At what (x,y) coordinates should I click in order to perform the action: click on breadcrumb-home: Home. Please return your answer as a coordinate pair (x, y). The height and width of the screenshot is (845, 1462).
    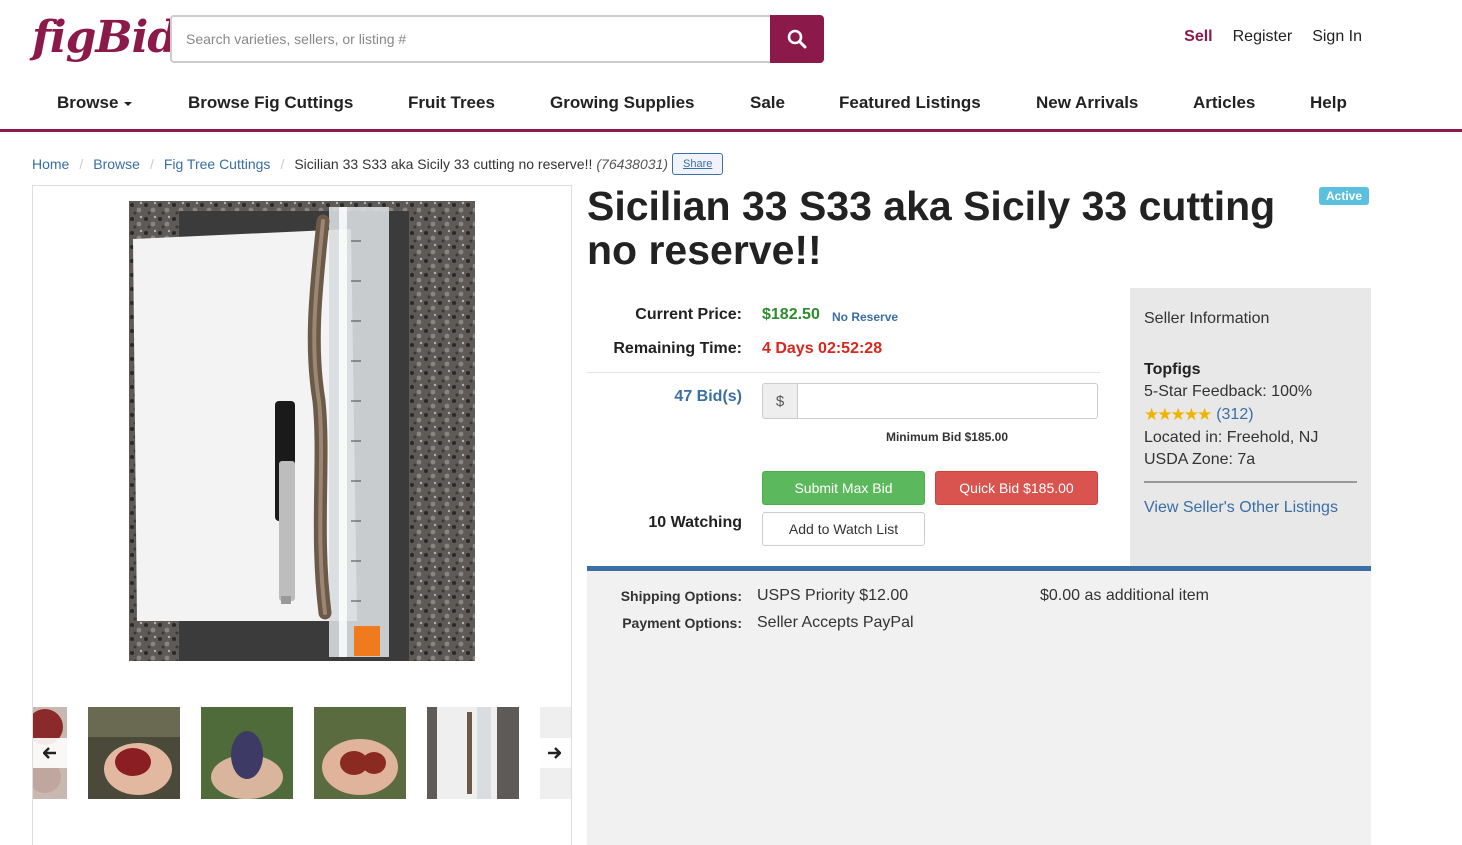
    Looking at the image, I should click on (50, 164).